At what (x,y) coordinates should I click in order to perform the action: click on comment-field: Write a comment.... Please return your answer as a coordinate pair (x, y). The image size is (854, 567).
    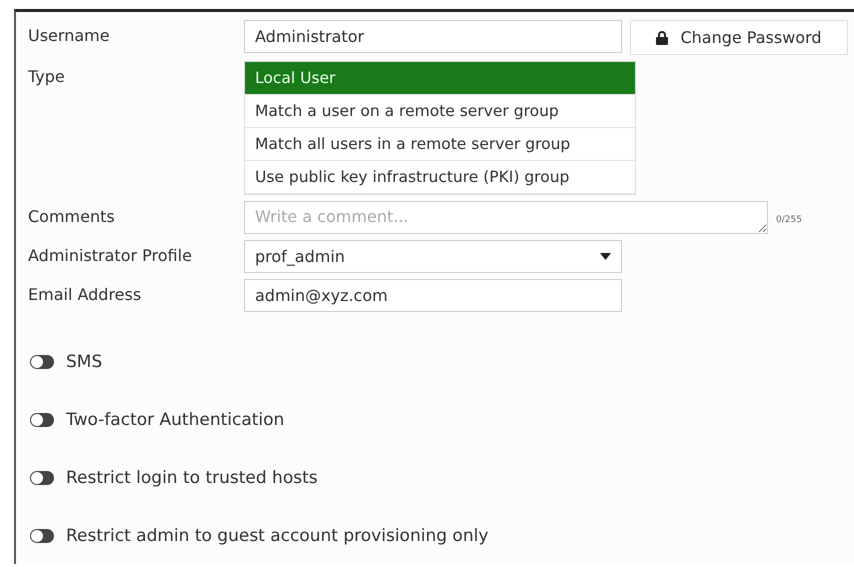
    Looking at the image, I should click on (506, 217).